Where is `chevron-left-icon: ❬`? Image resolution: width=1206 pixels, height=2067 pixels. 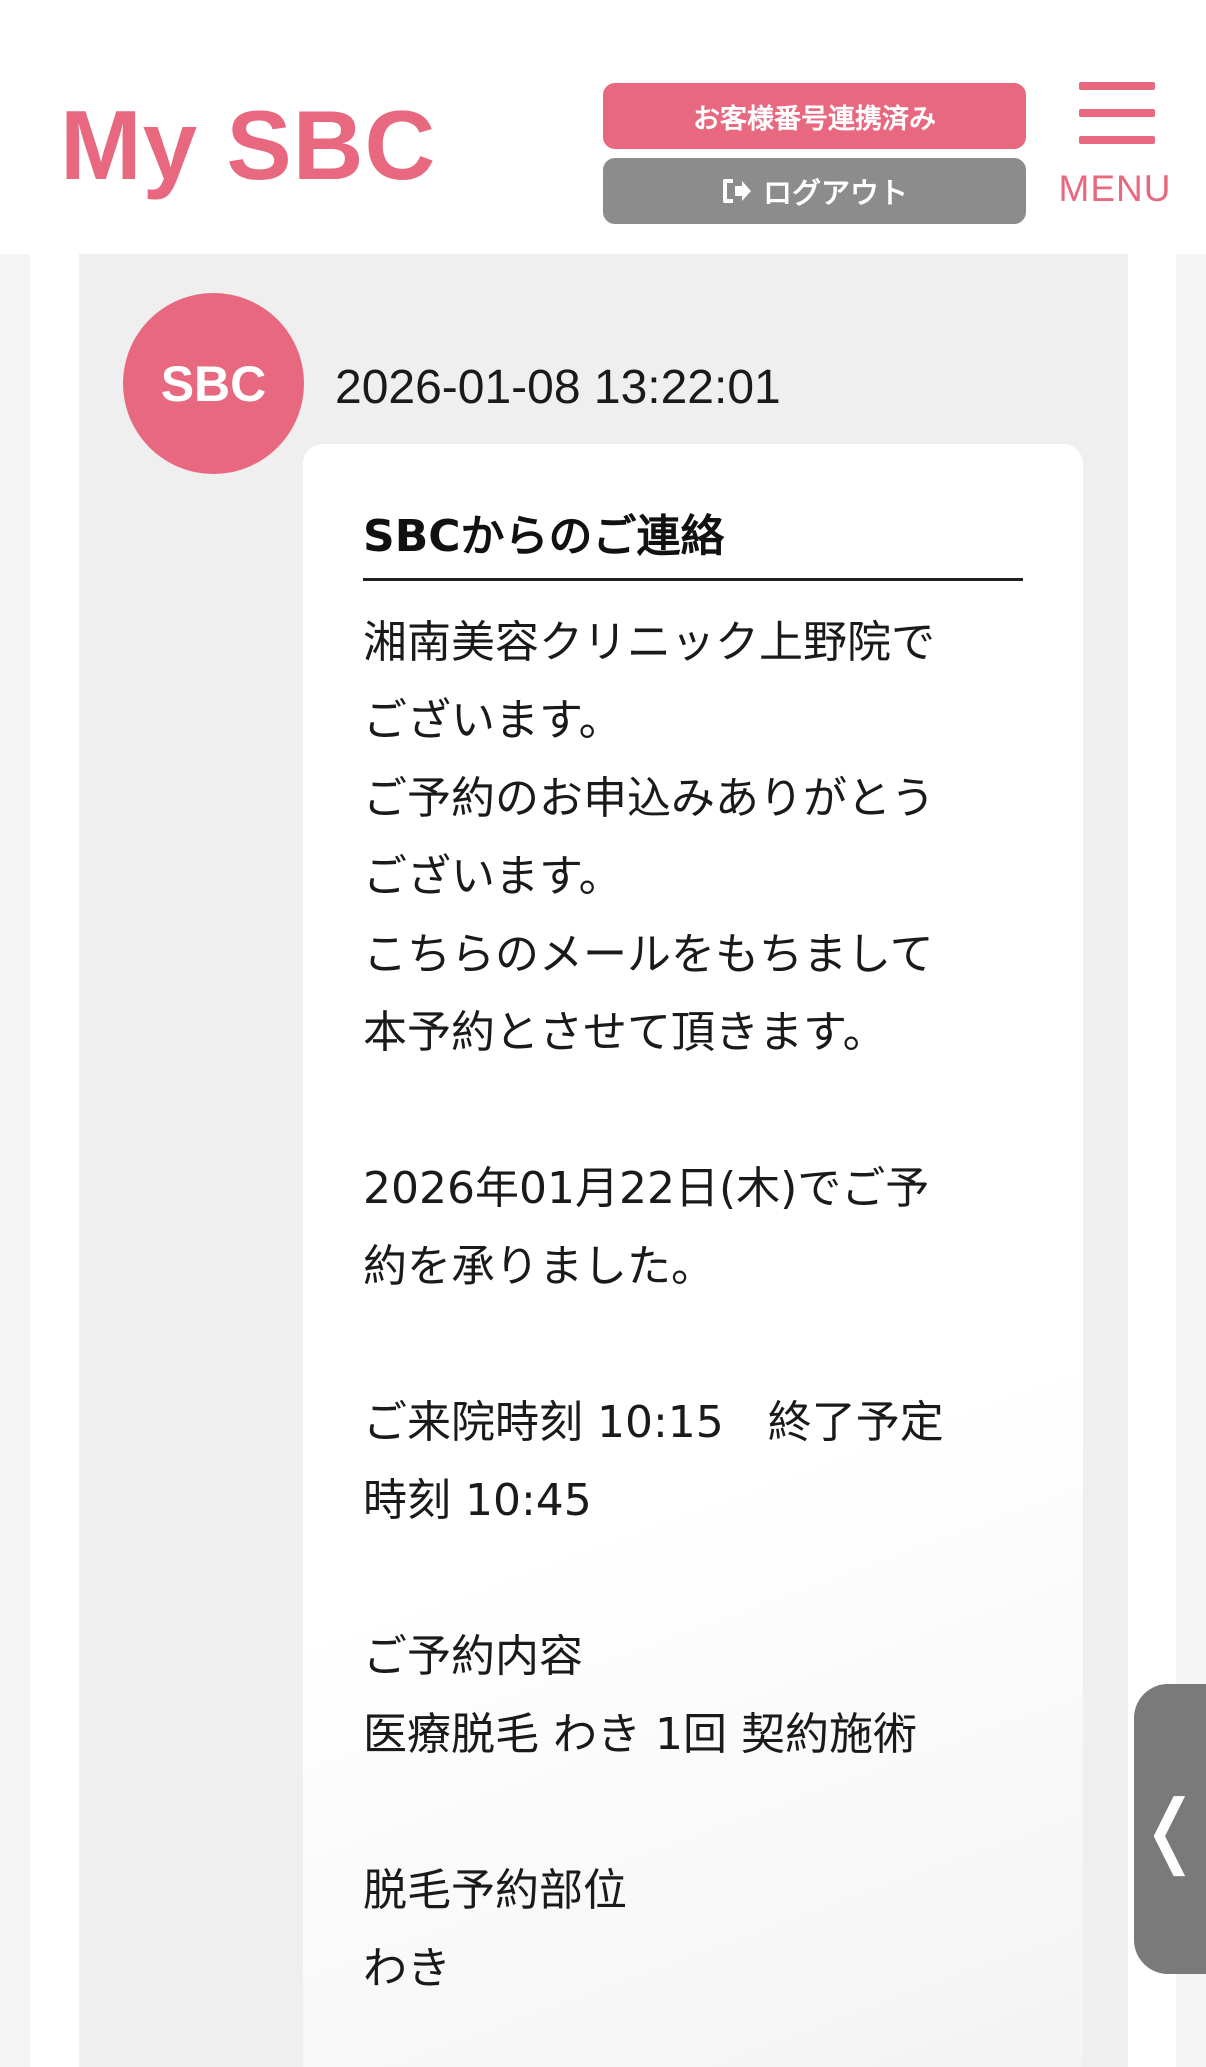
chevron-left-icon: ❬ is located at coordinates (1170, 1829).